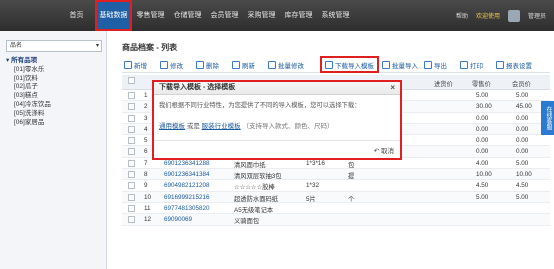 The height and width of the screenshot is (269, 554). I want to click on welcome-text: 欢迎使用, so click(487, 17).